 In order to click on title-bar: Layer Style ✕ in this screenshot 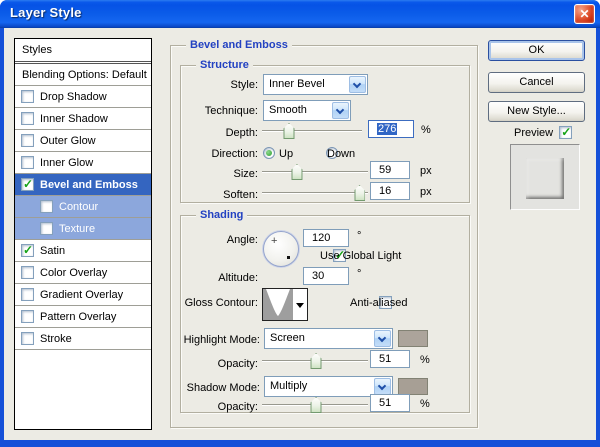, I will do `click(300, 14)`.